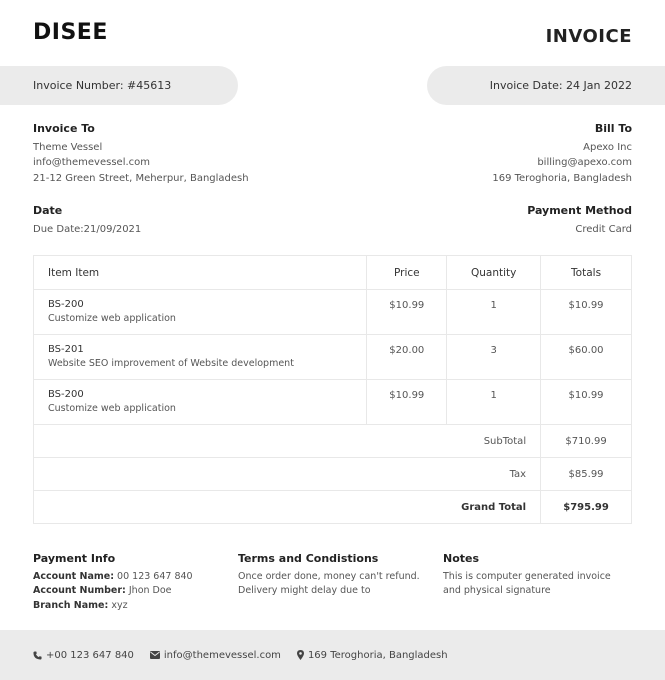 This screenshot has width=665, height=680. What do you see at coordinates (304, 590) in the screenshot?
I see `terms-line-2: Delivery might delay due to` at bounding box center [304, 590].